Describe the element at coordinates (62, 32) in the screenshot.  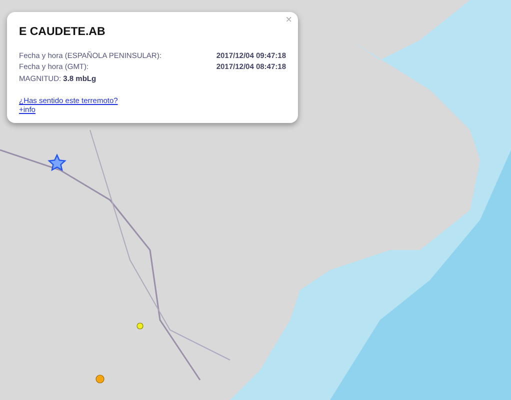
I see `popup-title: E CAUDETE.AB` at that location.